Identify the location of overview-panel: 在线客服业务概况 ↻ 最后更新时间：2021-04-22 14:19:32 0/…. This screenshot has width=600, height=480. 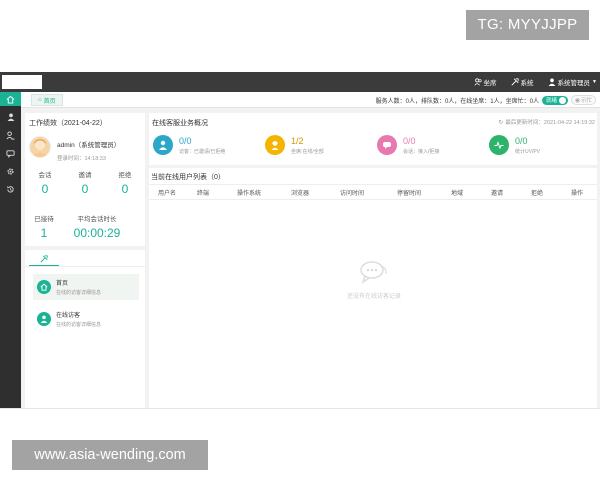
(373, 139).